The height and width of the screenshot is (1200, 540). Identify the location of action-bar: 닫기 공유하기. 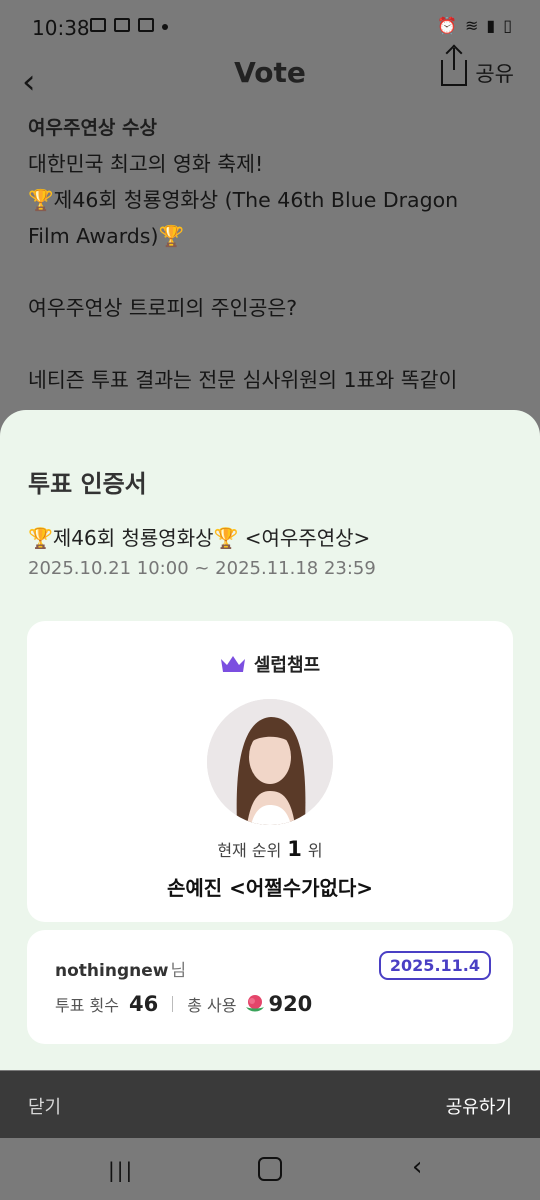
(270, 1104).